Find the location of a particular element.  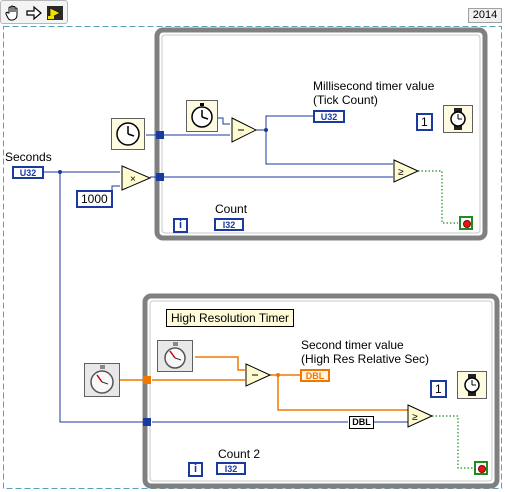

loop2-tunnel-timer is located at coordinates (147, 380).